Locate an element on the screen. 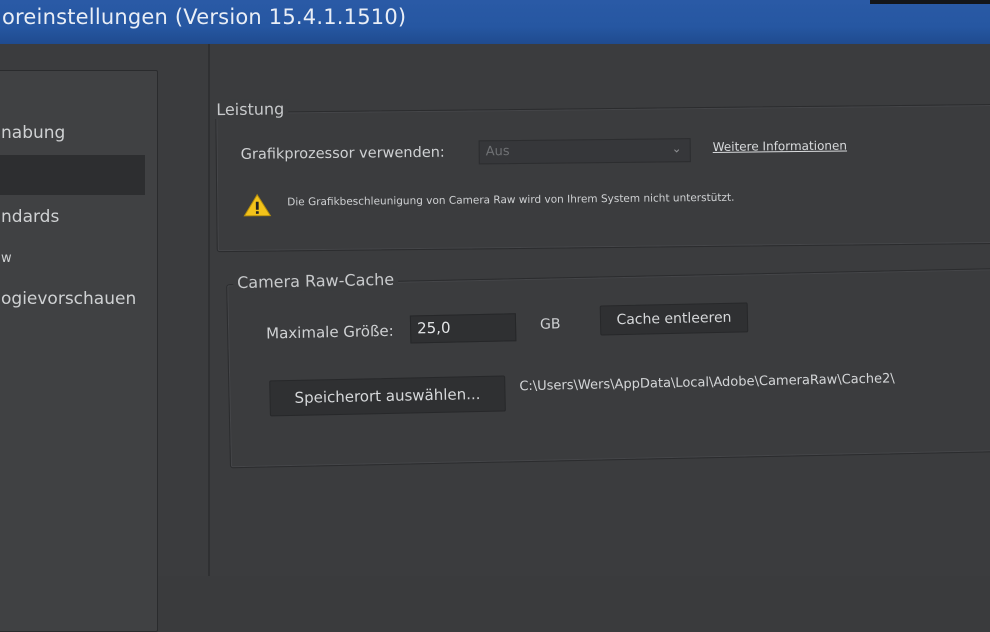  performance-legend: Leistung is located at coordinates (250, 109).